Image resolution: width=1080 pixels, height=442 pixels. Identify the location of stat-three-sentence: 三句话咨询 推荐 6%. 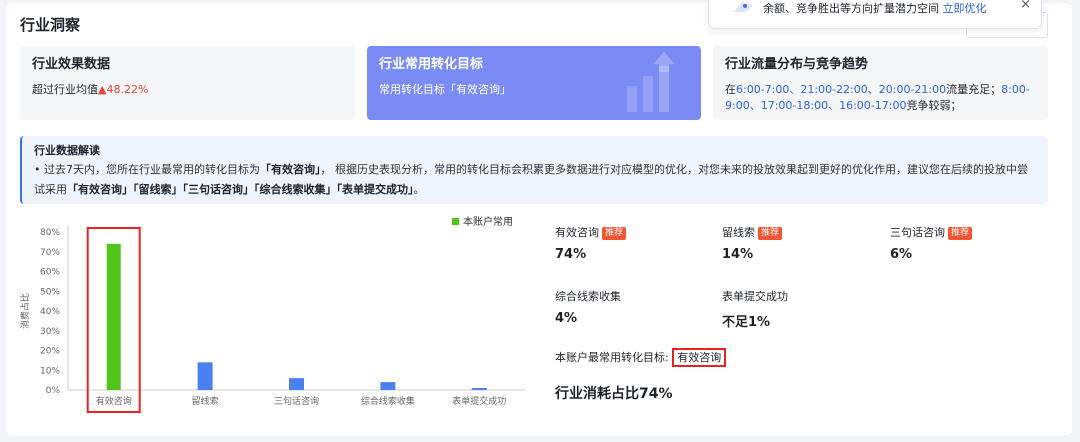
(931, 243).